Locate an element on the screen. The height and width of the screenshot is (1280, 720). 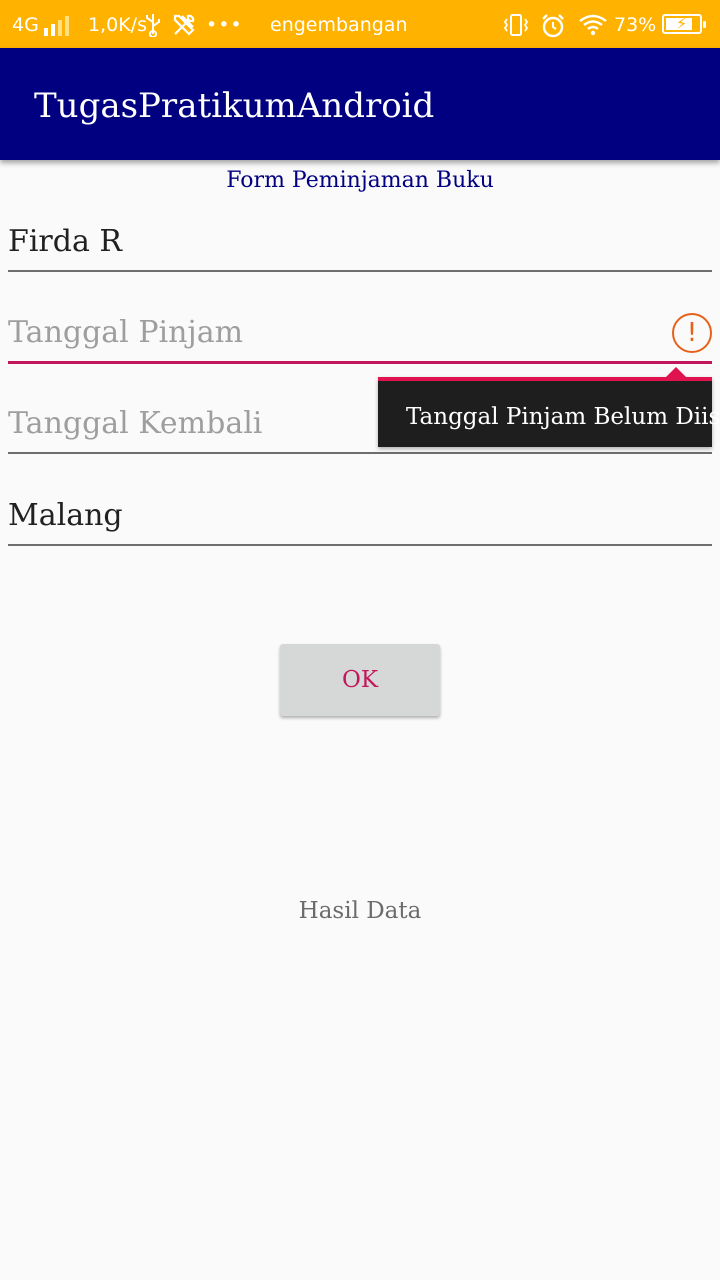
tanggal-kembali-placeholder: Tanggal Kembali is located at coordinates (135, 423).